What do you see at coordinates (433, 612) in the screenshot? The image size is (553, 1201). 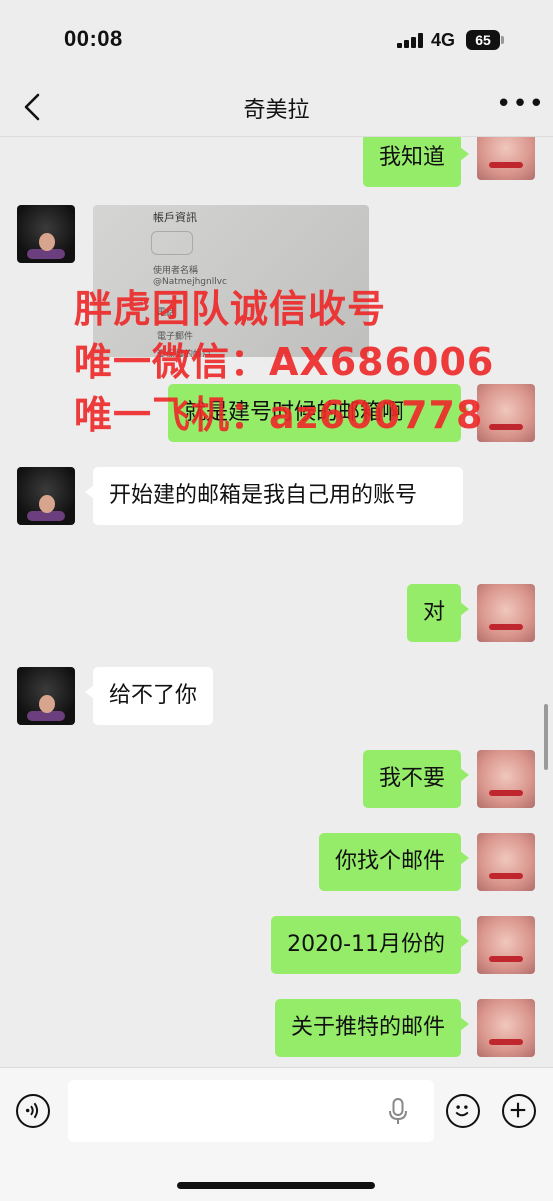 I see `message-text: 对` at bounding box center [433, 612].